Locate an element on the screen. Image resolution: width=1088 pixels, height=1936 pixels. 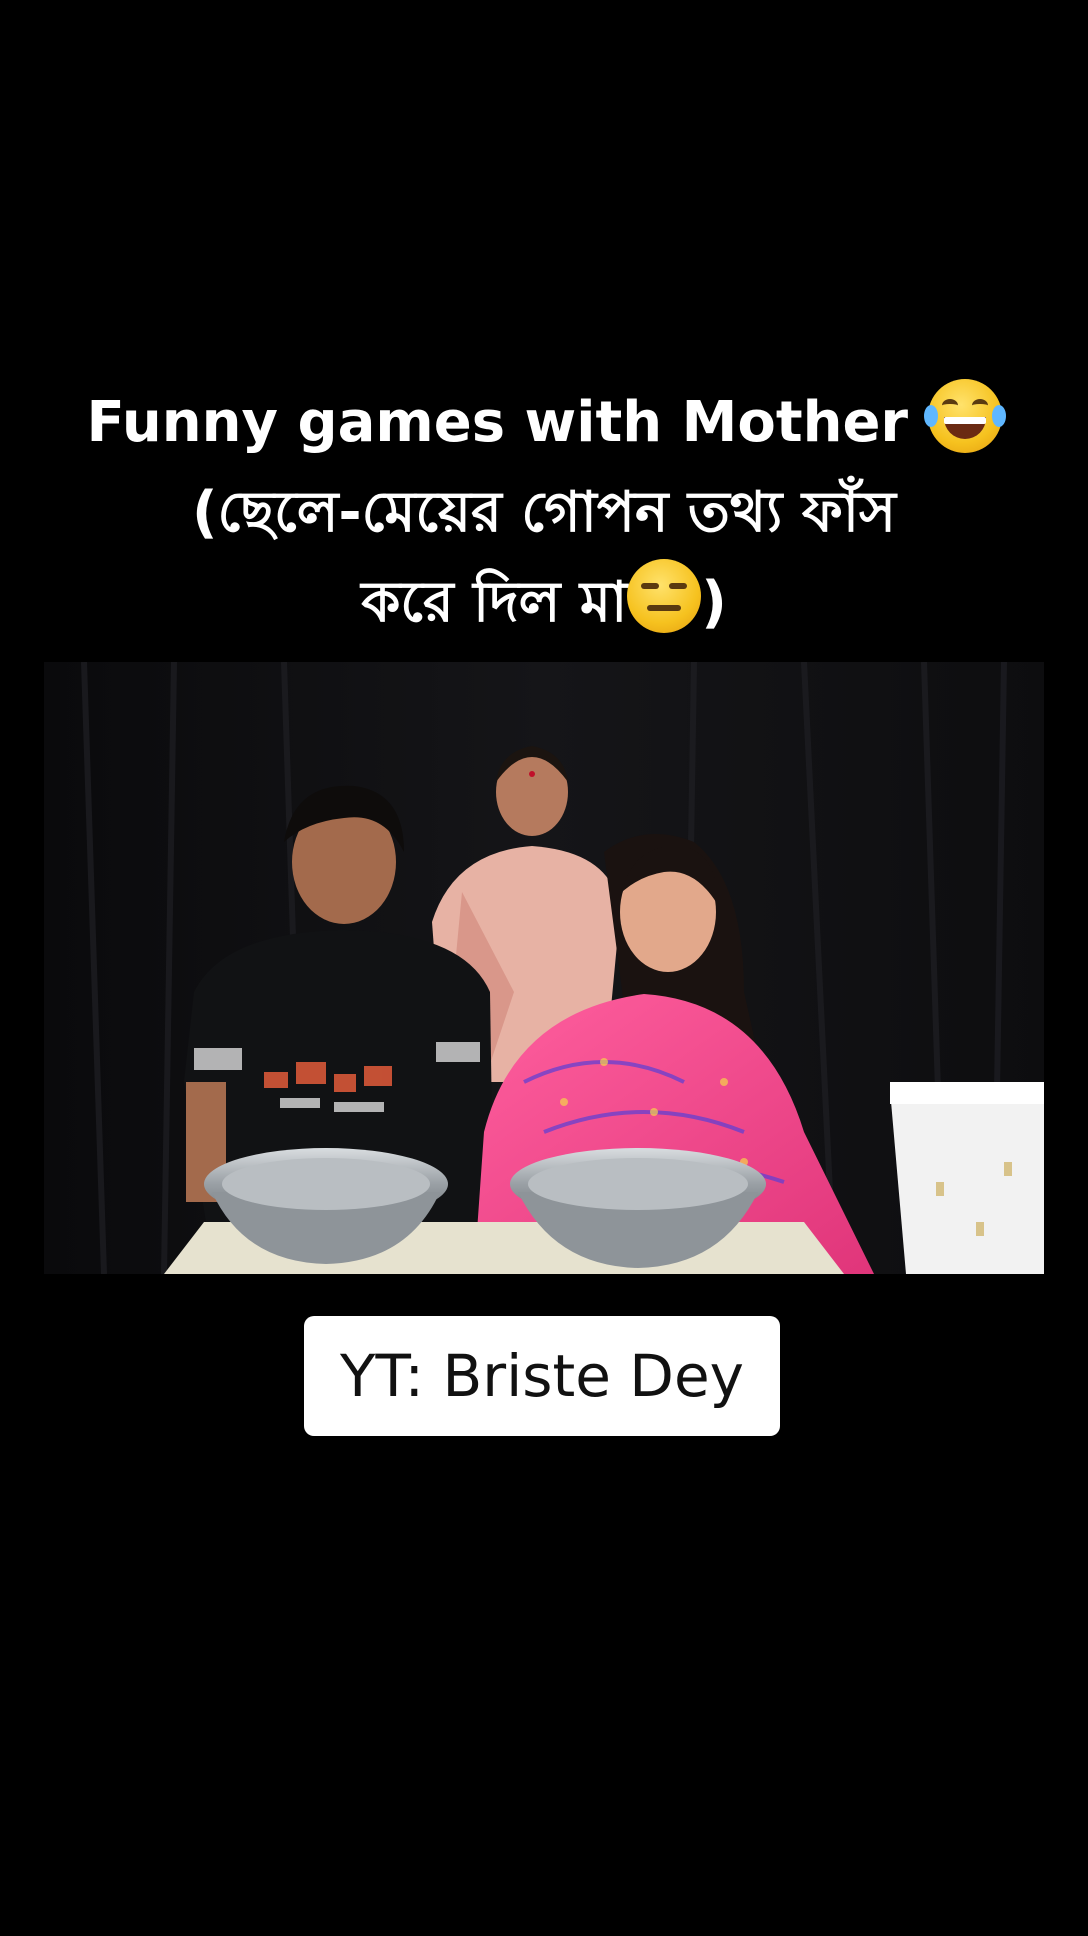
laughing-tears-emoji-icon is located at coordinates (964, 416).